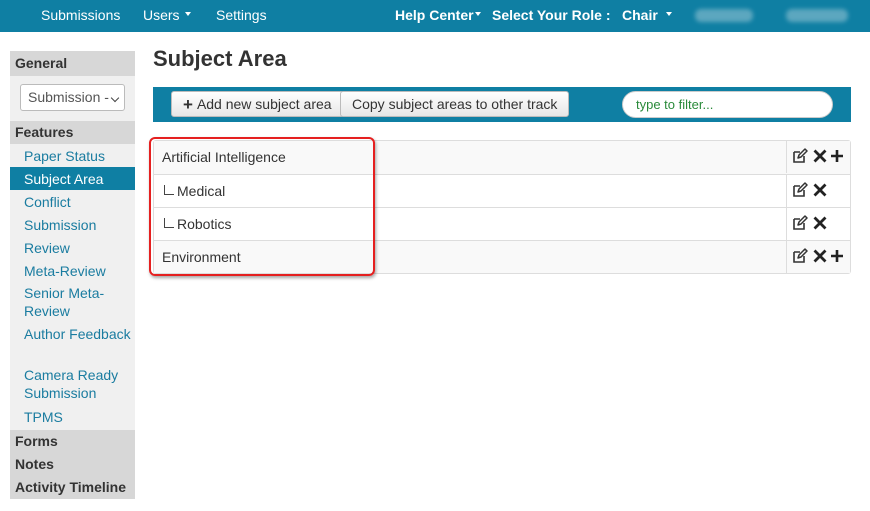 Image resolution: width=870 pixels, height=511 pixels. I want to click on sidebar-general-body: Submission -, so click(72, 98).